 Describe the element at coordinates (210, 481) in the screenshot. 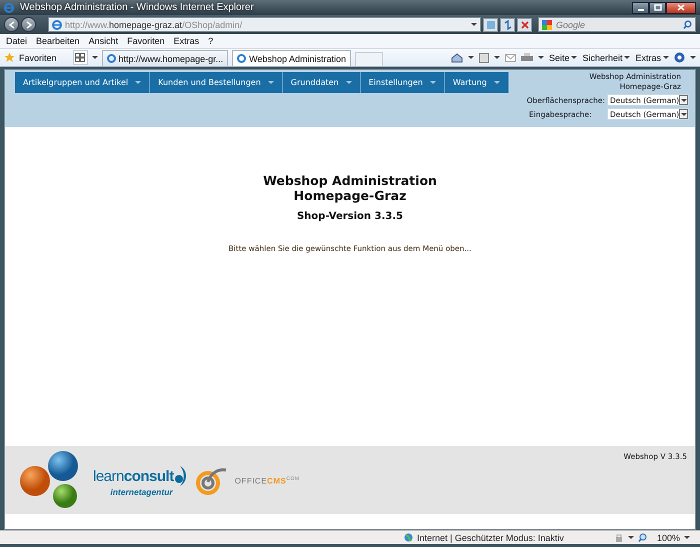

I see `target-logo-icon` at that location.